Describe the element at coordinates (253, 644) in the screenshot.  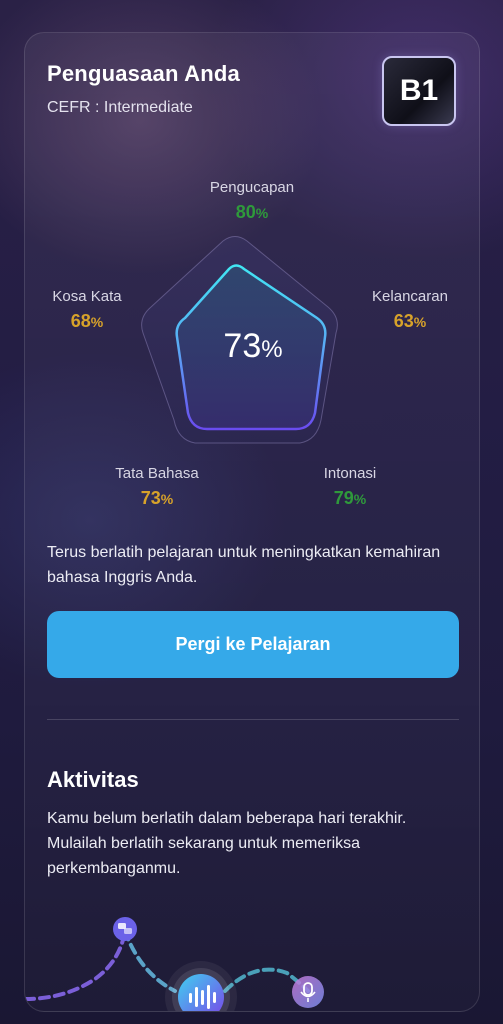
I see `go-to-lessons-button: Pergi ke Pelajaran` at that location.